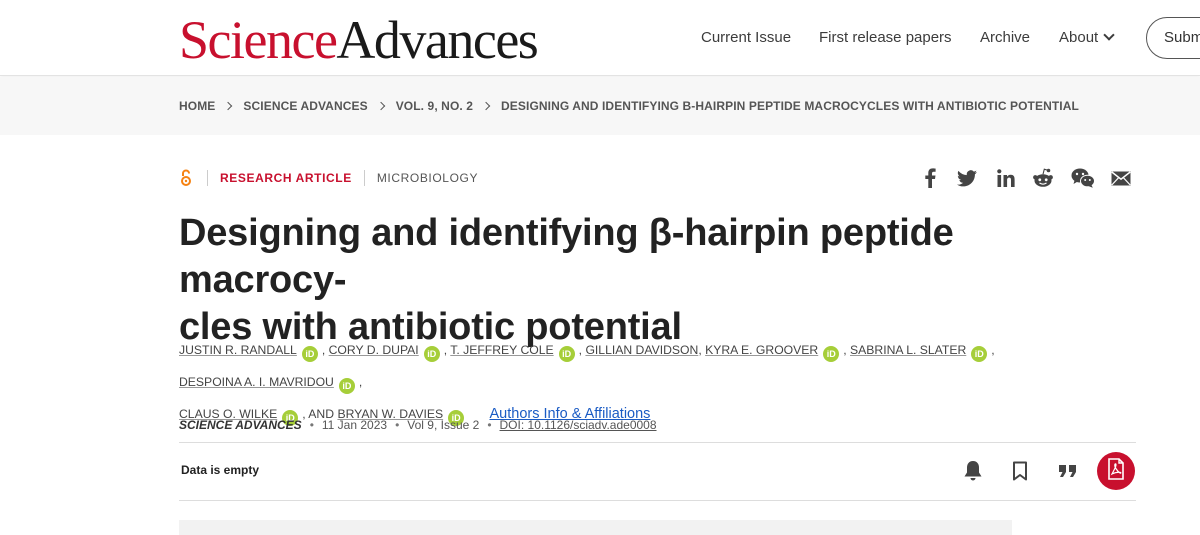 Image resolution: width=1200 pixels, height=535 pixels. What do you see at coordinates (973, 471) in the screenshot?
I see `bell-icon` at bounding box center [973, 471].